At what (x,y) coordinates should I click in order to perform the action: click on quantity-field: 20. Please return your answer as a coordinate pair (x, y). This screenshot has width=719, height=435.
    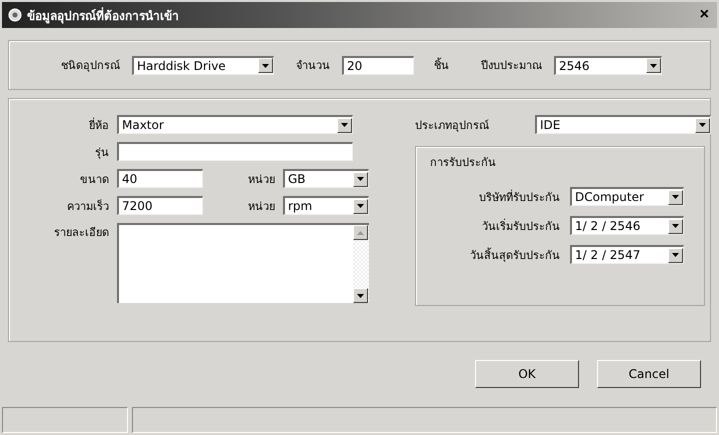
    Looking at the image, I should click on (378, 65).